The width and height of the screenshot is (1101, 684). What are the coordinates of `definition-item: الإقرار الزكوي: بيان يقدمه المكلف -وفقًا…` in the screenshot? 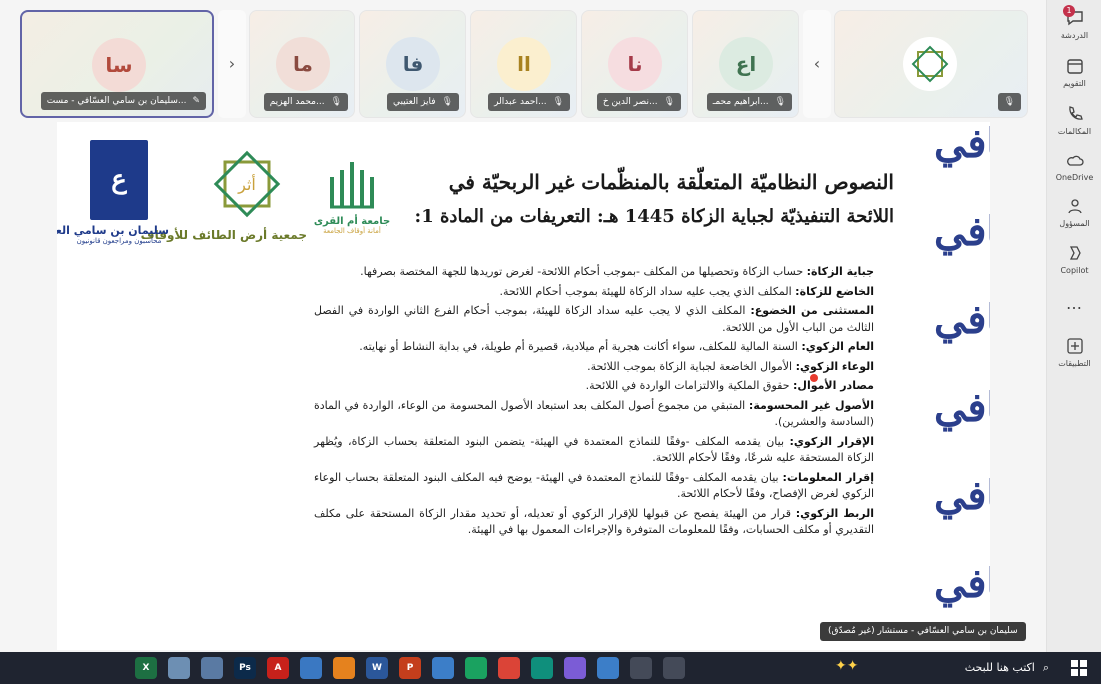 It's located at (594, 450).